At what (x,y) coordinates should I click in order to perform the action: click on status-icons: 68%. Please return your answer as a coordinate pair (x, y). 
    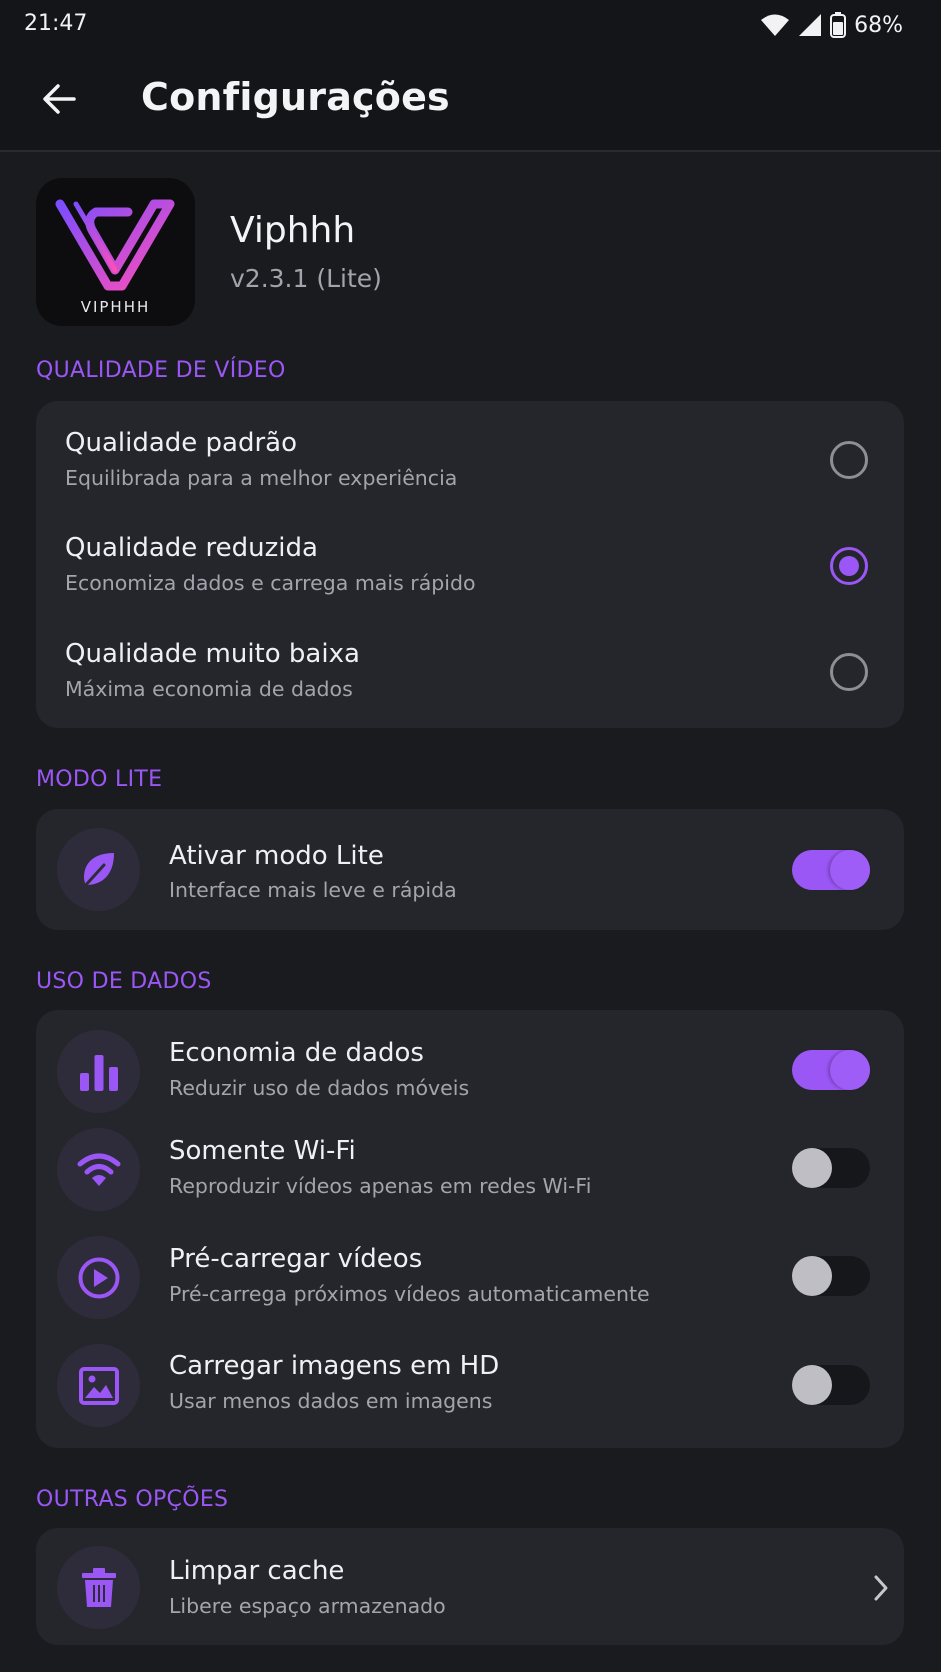
    Looking at the image, I should click on (831, 25).